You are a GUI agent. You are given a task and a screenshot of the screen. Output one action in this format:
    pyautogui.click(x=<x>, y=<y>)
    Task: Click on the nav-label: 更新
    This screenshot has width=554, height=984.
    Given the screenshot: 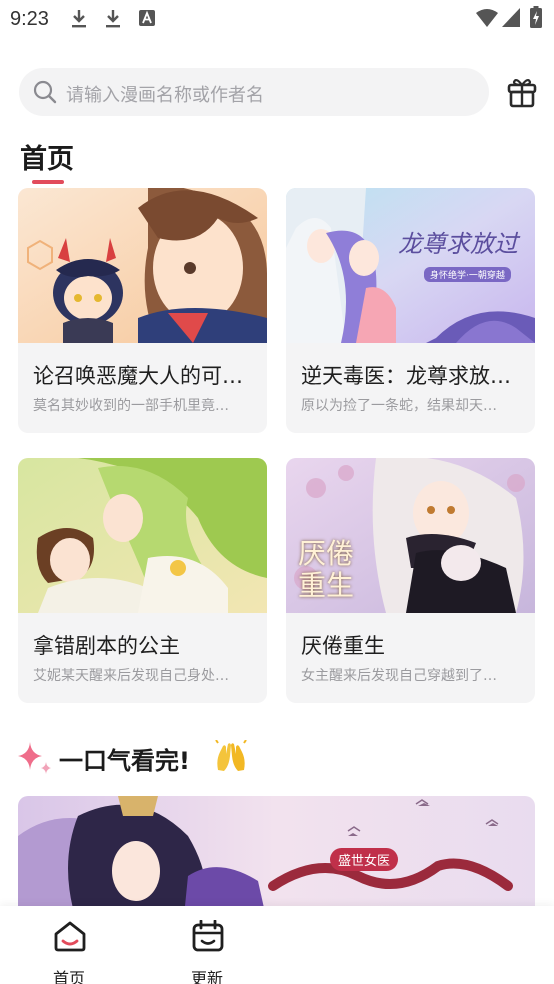 What is the action you would take?
    pyautogui.click(x=206, y=976)
    